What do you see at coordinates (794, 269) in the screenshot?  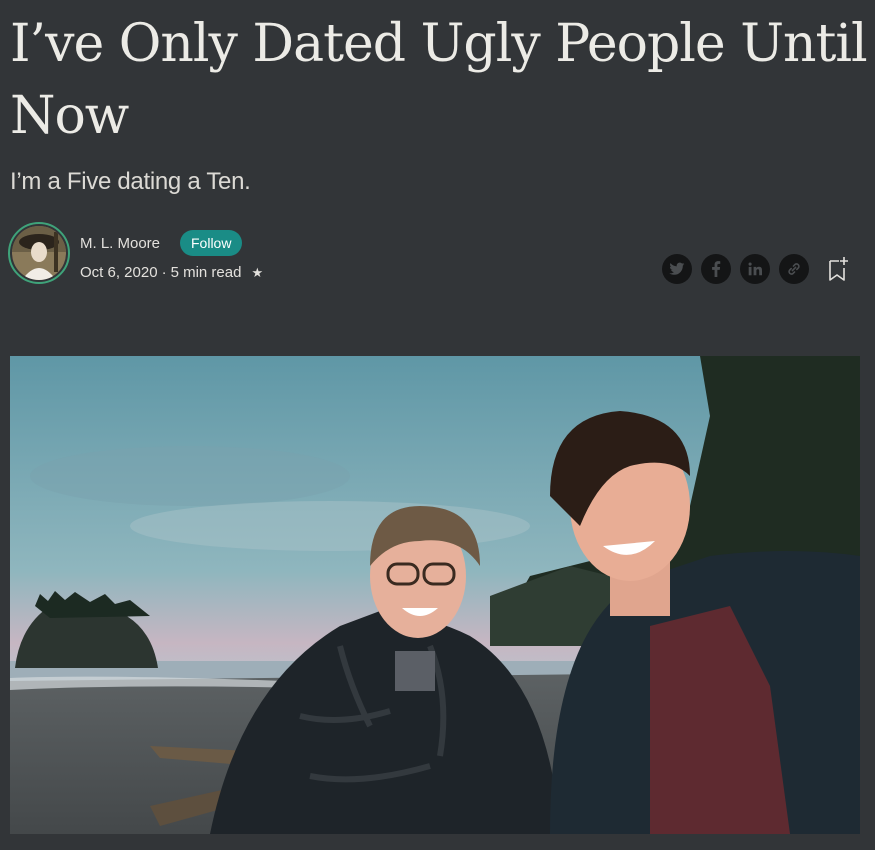 I see `link-icon` at bounding box center [794, 269].